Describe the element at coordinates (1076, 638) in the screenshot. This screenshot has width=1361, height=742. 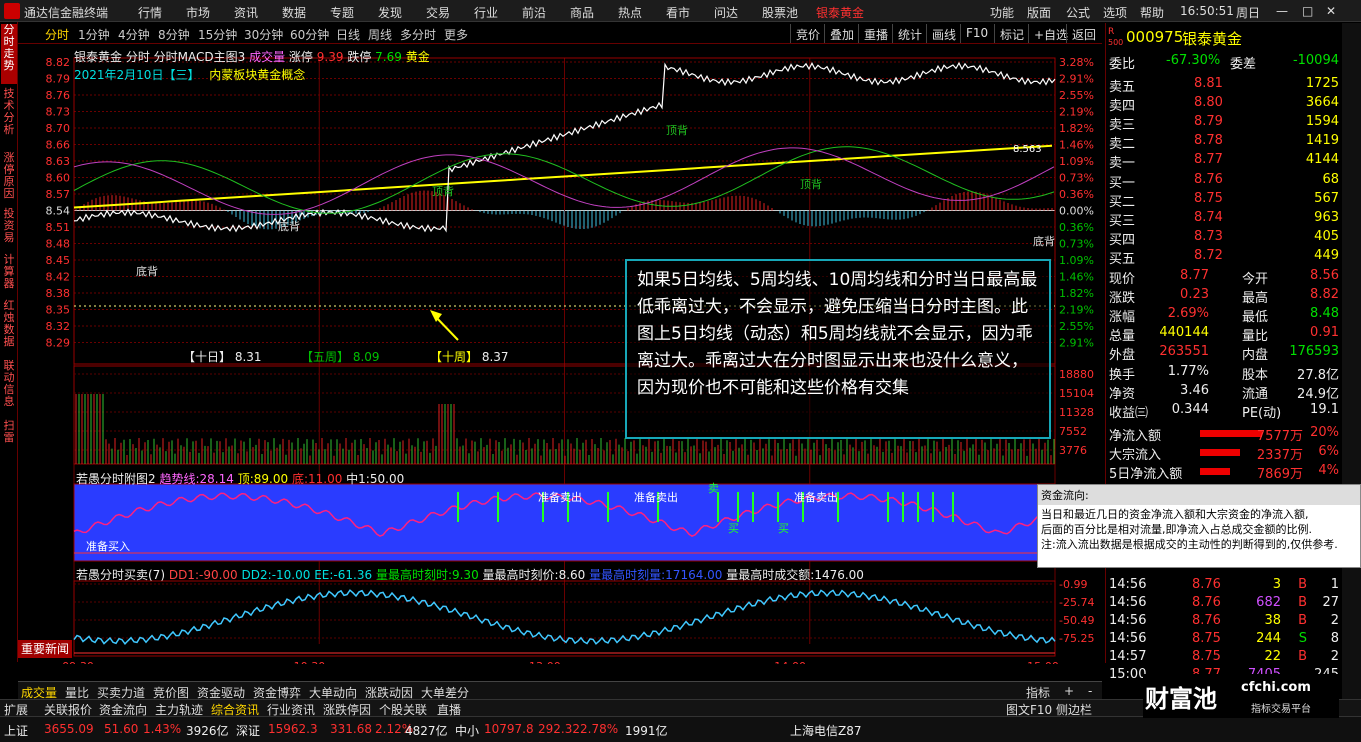
I see `sub2-tick-label: -75.25` at that location.